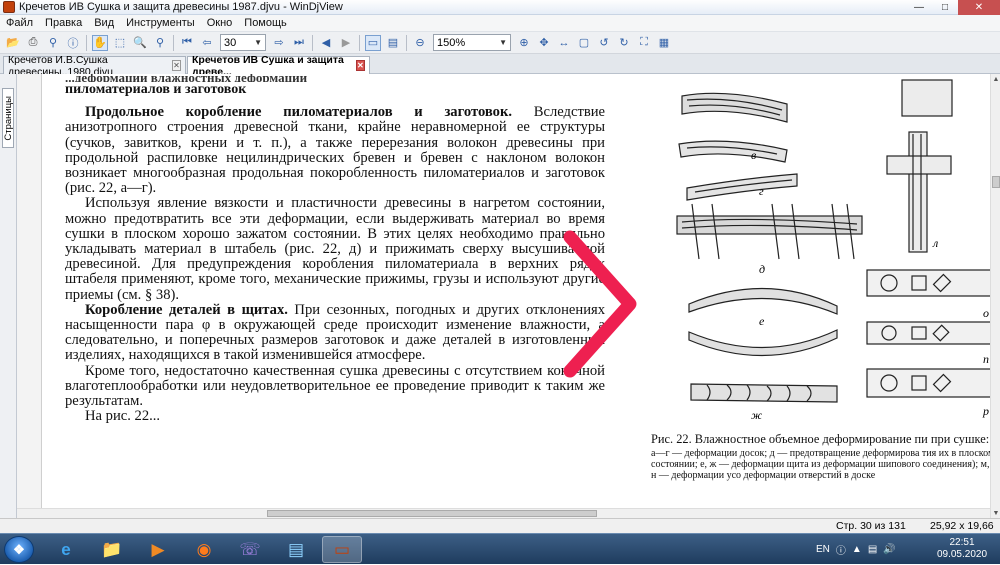 Image resolution: width=1000 pixels, height=565 pixels. I want to click on page-number-combo: 30 ▼, so click(243, 42).